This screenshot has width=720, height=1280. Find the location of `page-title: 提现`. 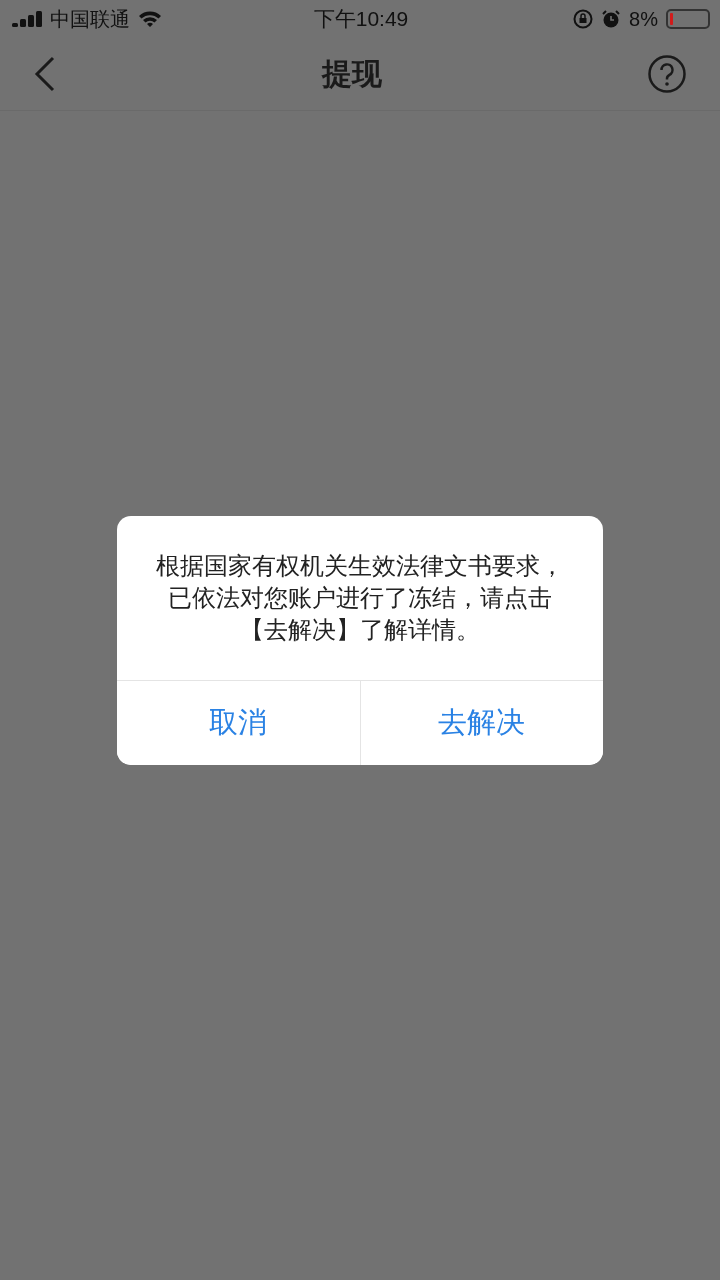

page-title: 提现 is located at coordinates (352, 73).